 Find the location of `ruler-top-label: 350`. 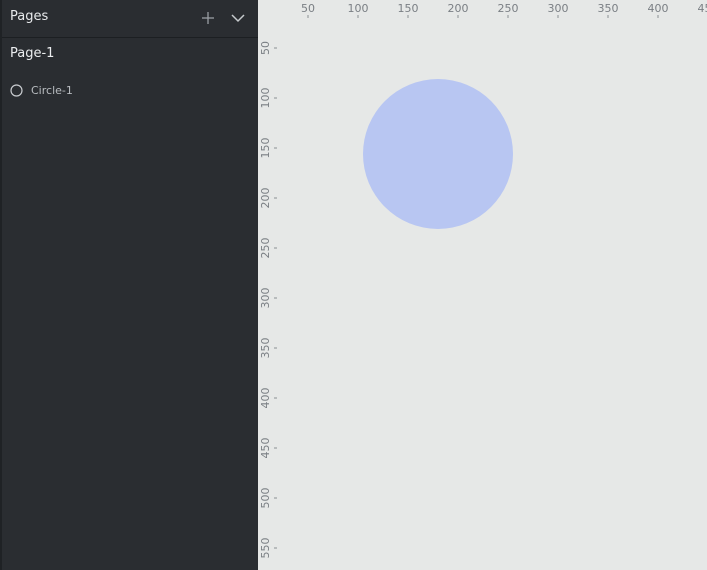

ruler-top-label: 350 is located at coordinates (608, 8).